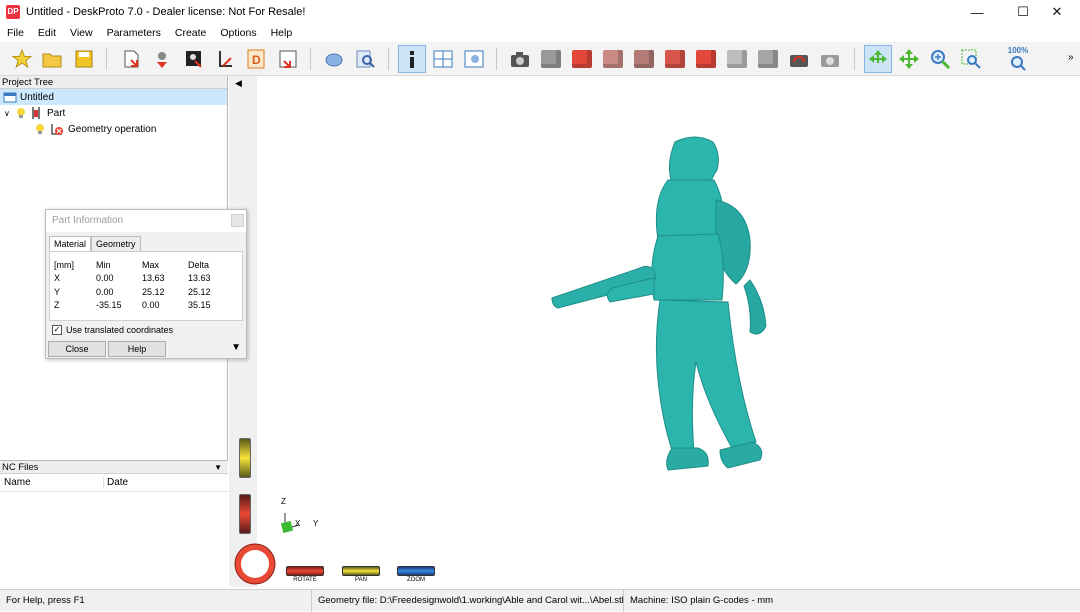 The height and width of the screenshot is (612, 1080). I want to click on load-geometry-button, so click(132, 59).